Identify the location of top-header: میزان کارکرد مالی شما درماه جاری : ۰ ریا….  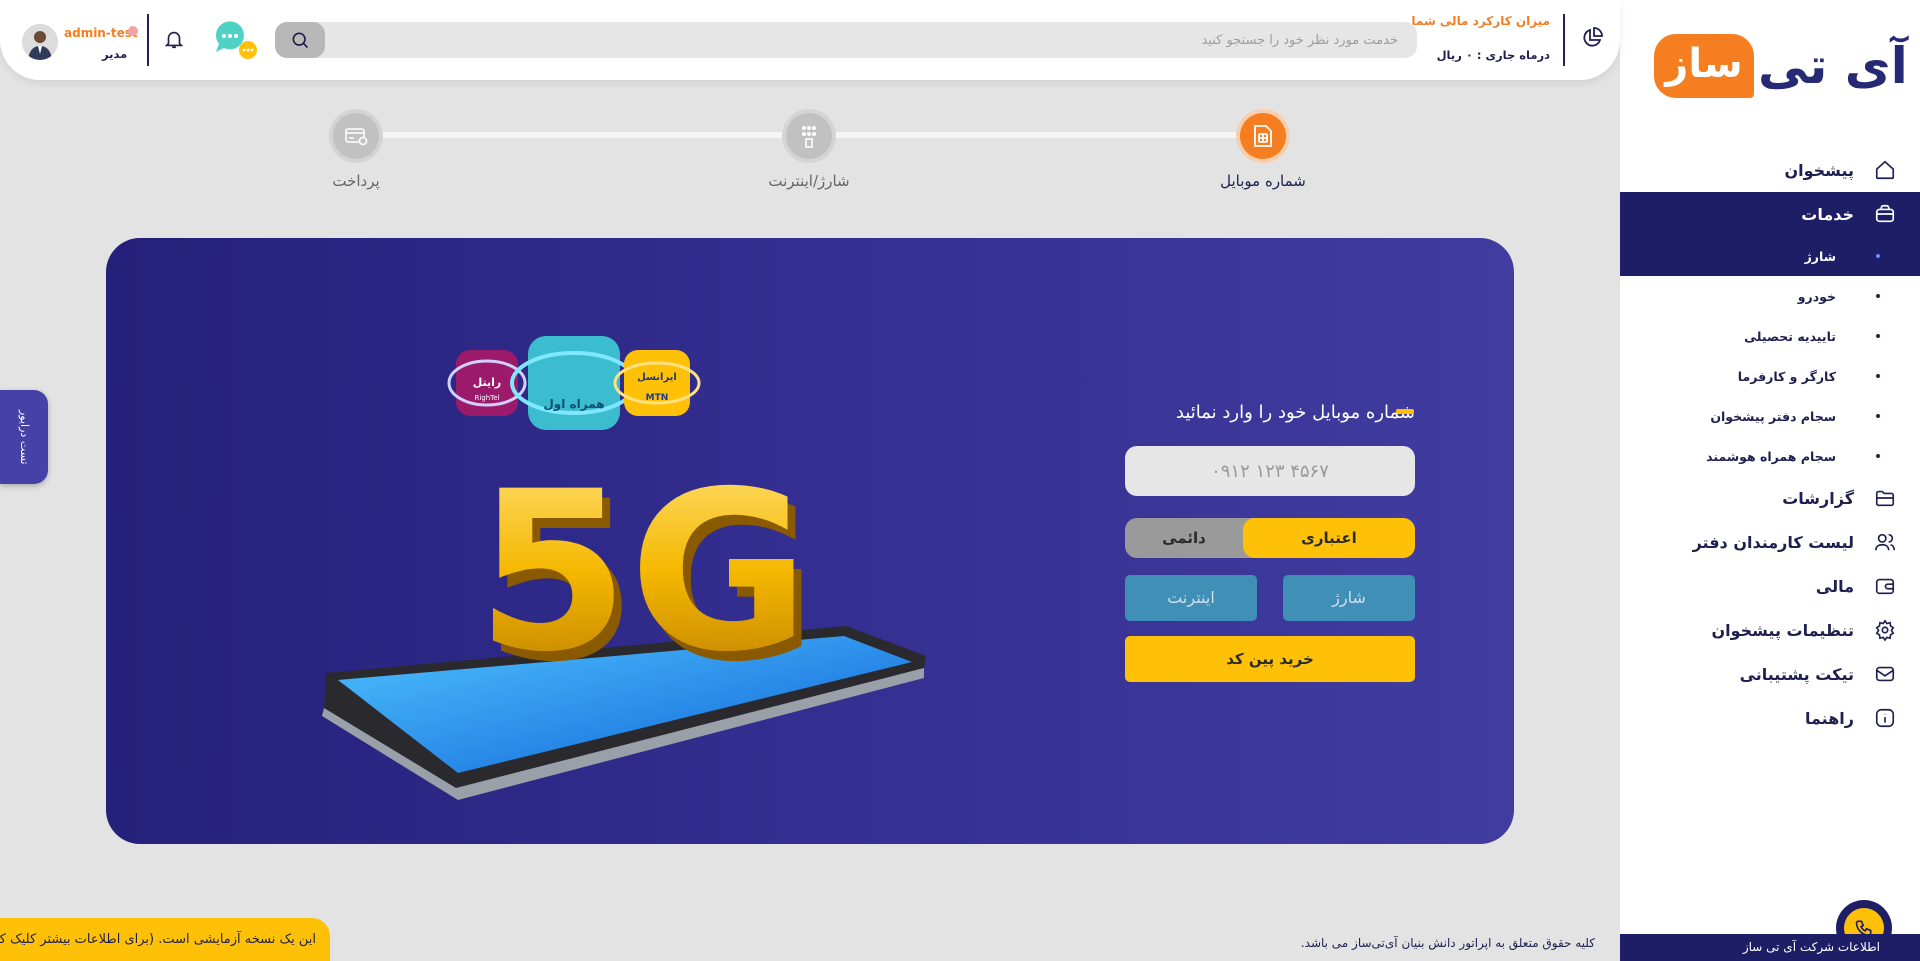
(810, 40).